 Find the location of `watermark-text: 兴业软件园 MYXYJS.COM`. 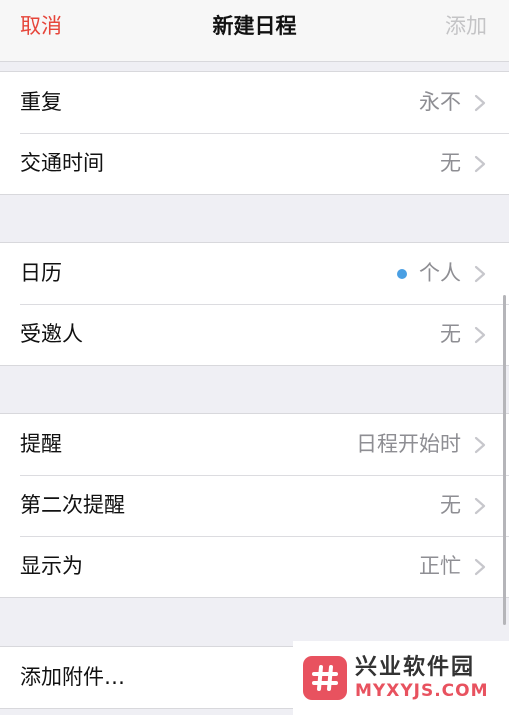

watermark-text: 兴业软件园 MYXYJS.COM is located at coordinates (422, 678).